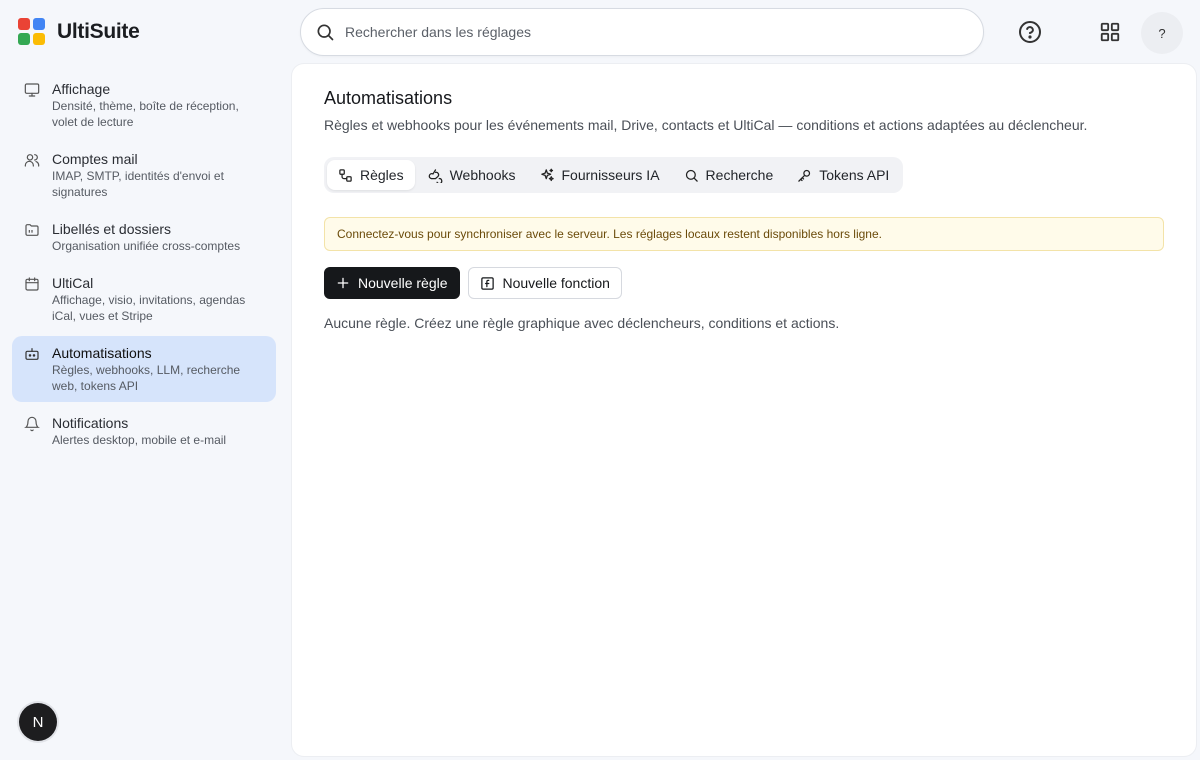 The height and width of the screenshot is (760, 1200). I want to click on new-function-button: Nouvelle fonction, so click(544, 283).